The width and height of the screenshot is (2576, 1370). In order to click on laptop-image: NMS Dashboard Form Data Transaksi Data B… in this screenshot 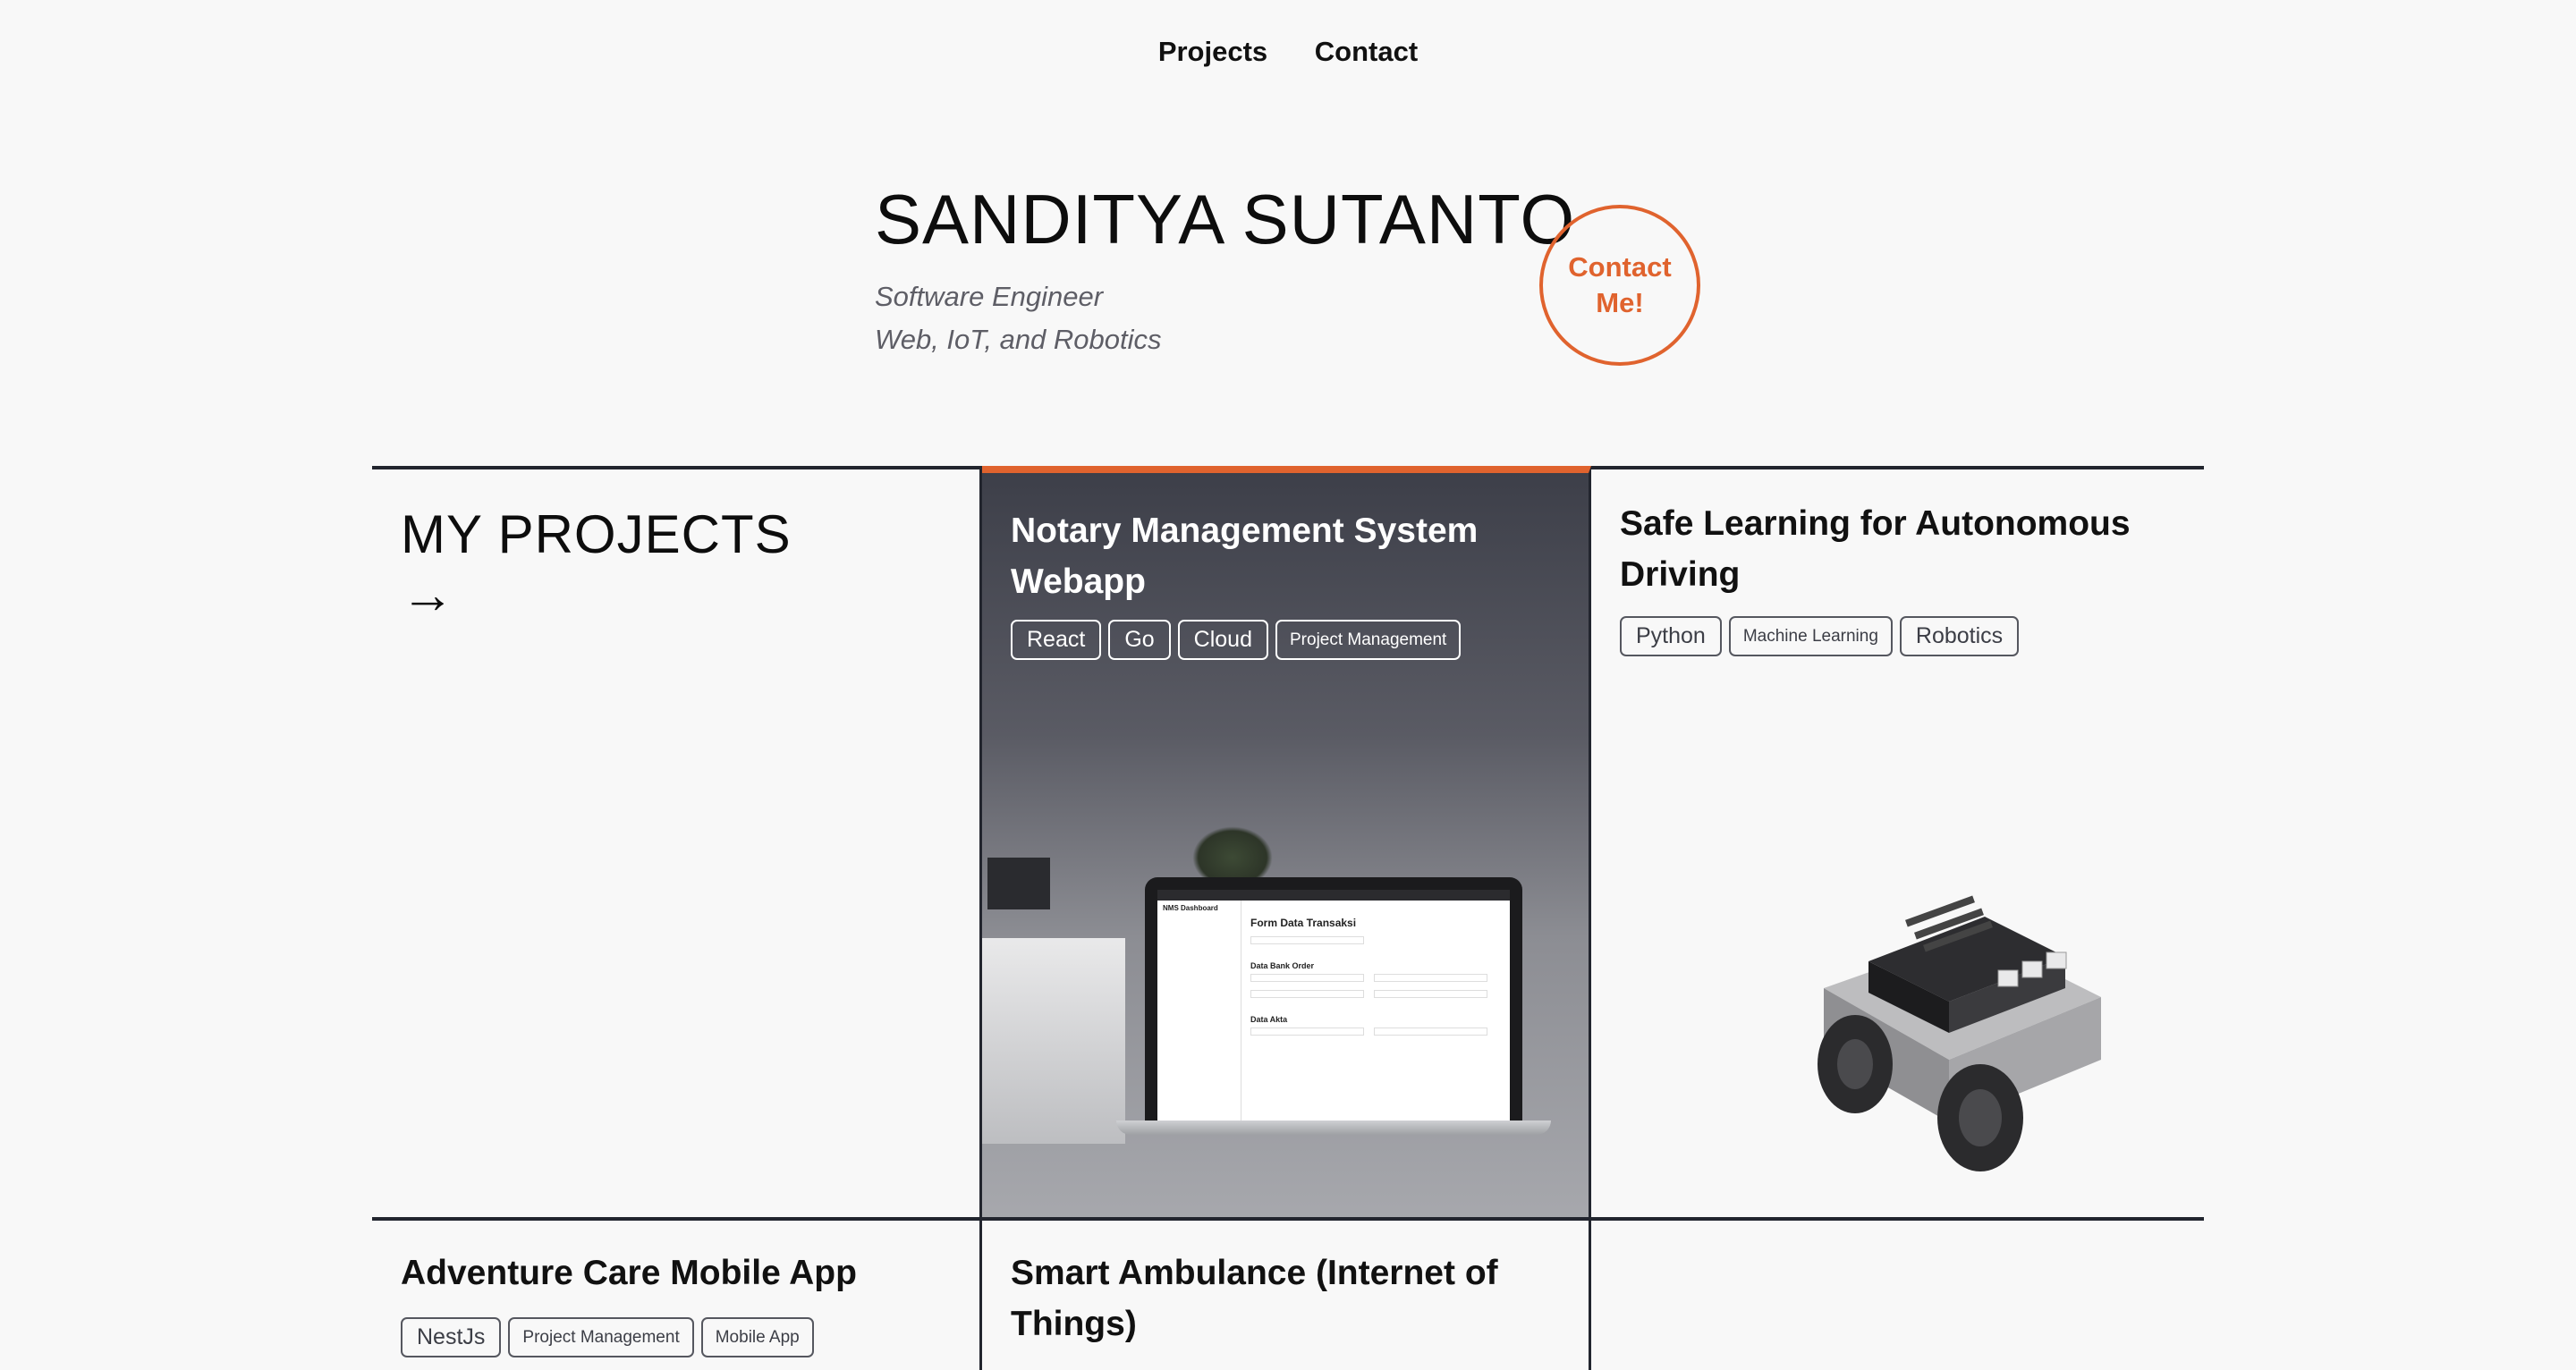, I will do `click(1333, 999)`.